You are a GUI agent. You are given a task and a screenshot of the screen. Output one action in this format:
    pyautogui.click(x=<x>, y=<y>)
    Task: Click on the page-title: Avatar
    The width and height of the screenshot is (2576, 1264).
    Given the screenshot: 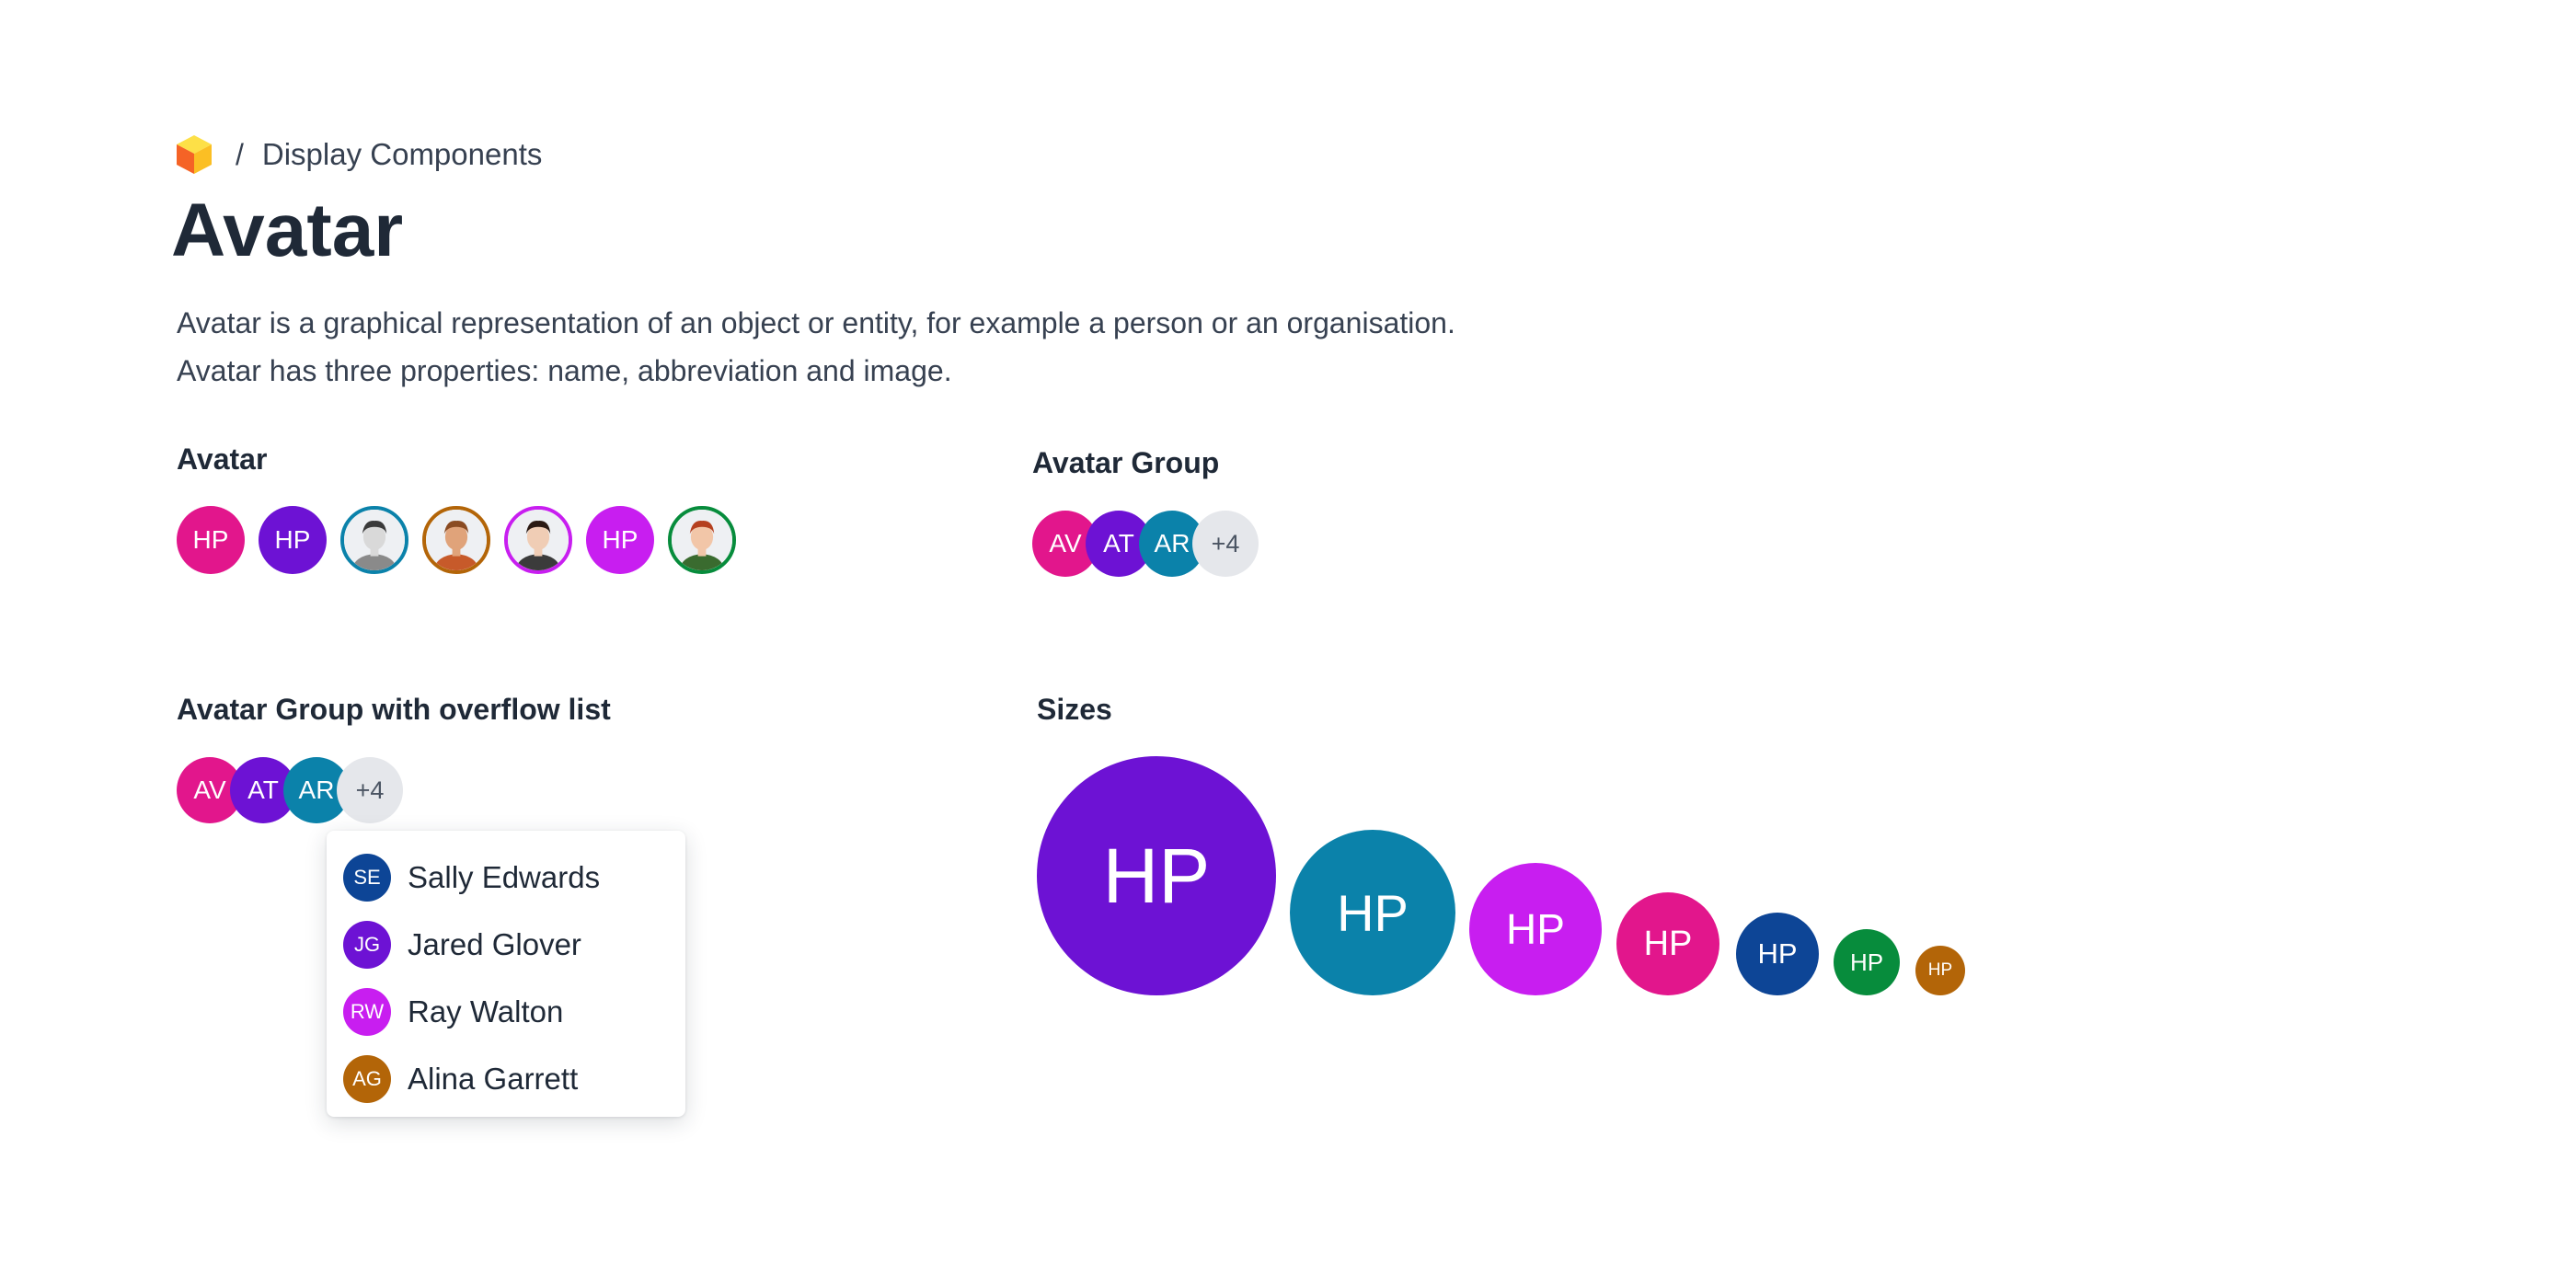 What is the action you would take?
    pyautogui.click(x=287, y=230)
    